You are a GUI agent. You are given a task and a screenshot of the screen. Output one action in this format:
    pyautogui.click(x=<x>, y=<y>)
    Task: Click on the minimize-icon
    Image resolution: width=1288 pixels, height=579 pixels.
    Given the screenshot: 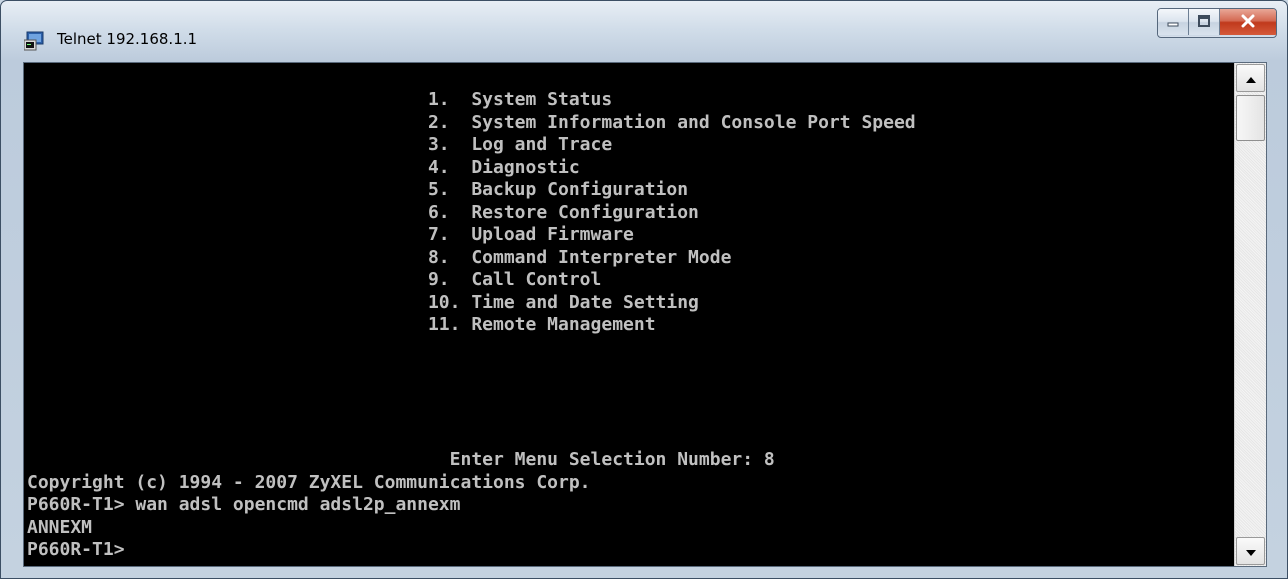 What is the action you would take?
    pyautogui.click(x=1173, y=22)
    